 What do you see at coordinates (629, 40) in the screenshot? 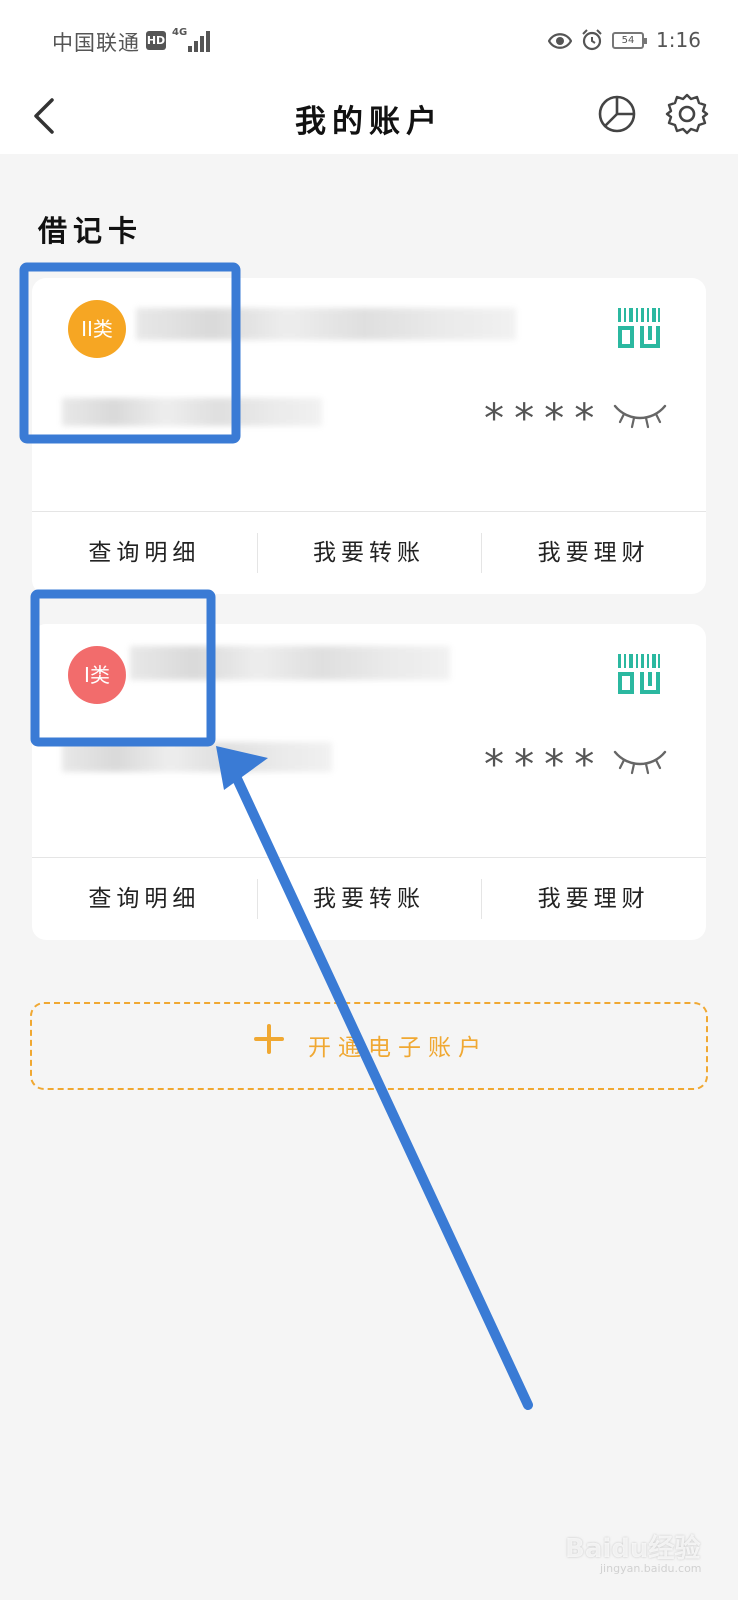
I see `battery-indicator: 54` at bounding box center [629, 40].